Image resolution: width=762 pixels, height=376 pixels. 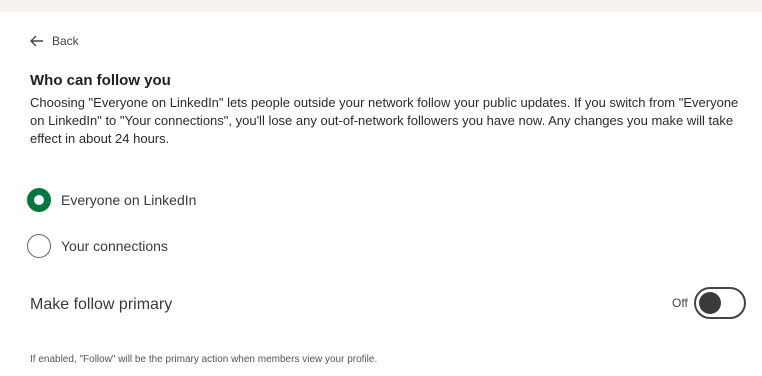 What do you see at coordinates (680, 303) in the screenshot?
I see `toggle-state-label: Off` at bounding box center [680, 303].